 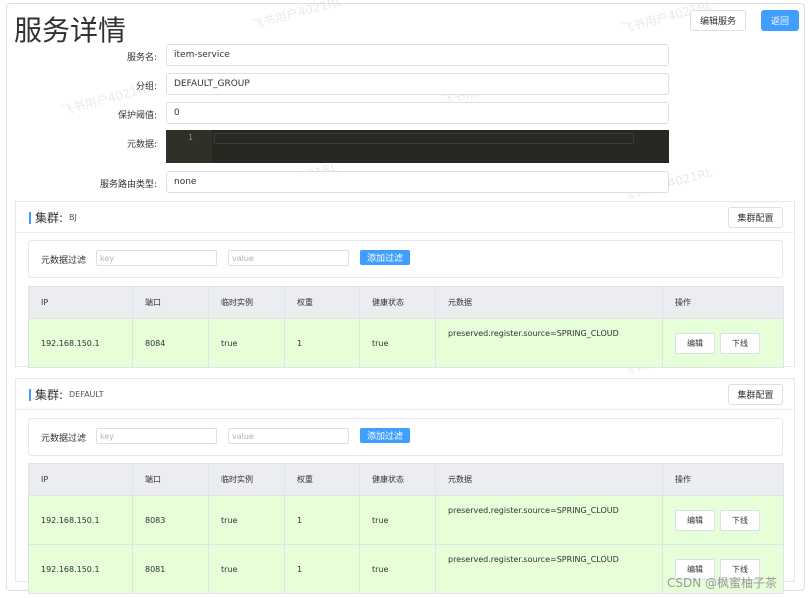 I want to click on protect-threshold-field: 0, so click(x=417, y=113).